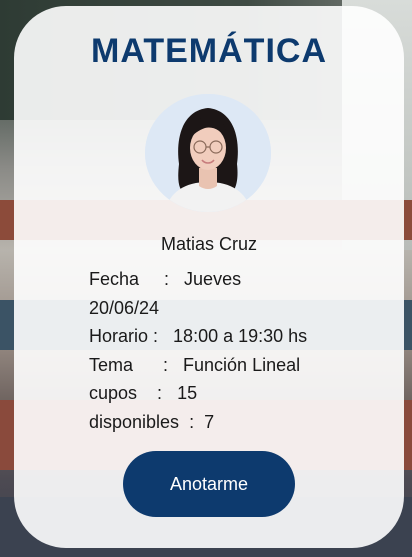  What do you see at coordinates (114, 279) in the screenshot?
I see `fecha-label: Fecha` at bounding box center [114, 279].